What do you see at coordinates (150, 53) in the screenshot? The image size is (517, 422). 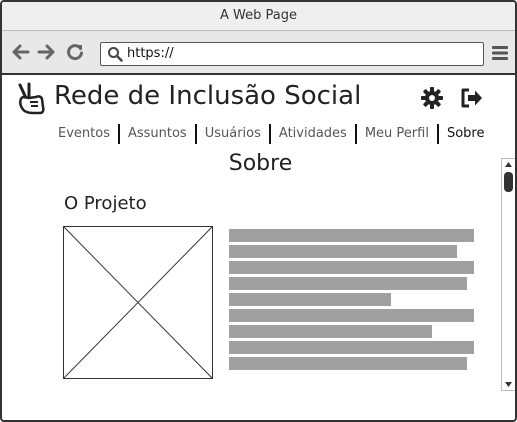 I see `url-text: https://` at bounding box center [150, 53].